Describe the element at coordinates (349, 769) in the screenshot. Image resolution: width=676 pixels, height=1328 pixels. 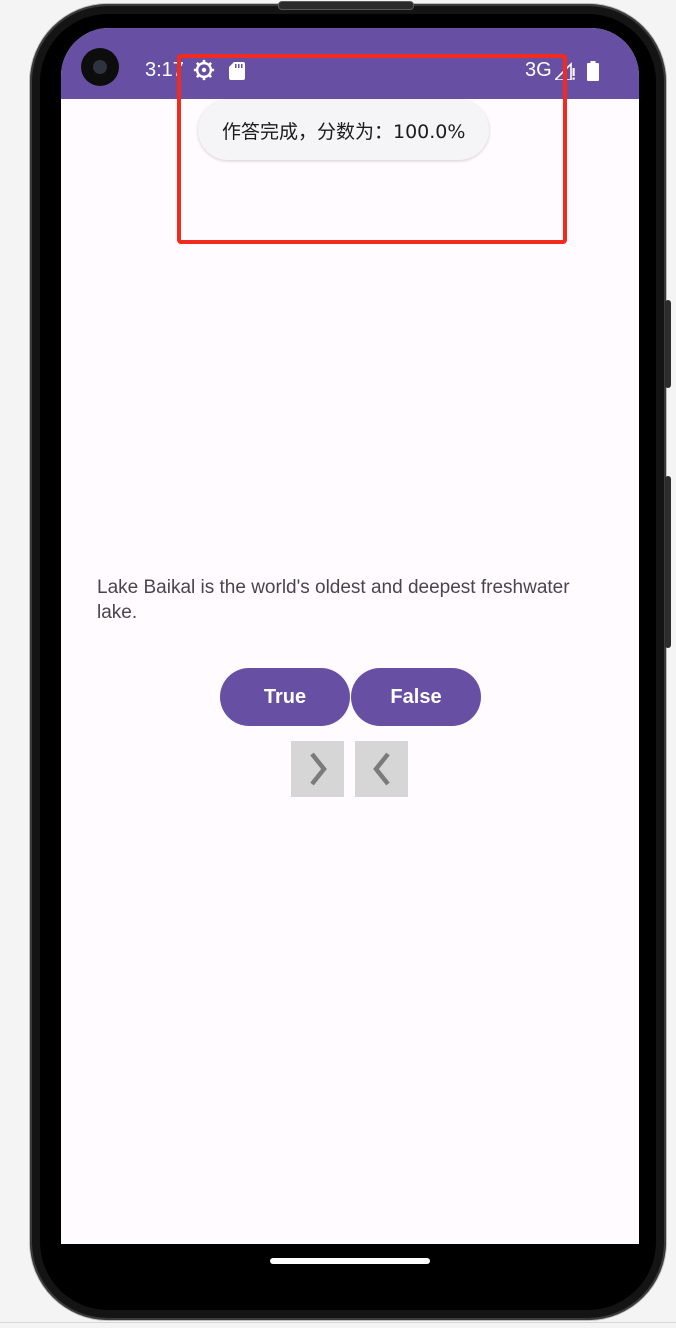
I see `navigation-buttons` at that location.